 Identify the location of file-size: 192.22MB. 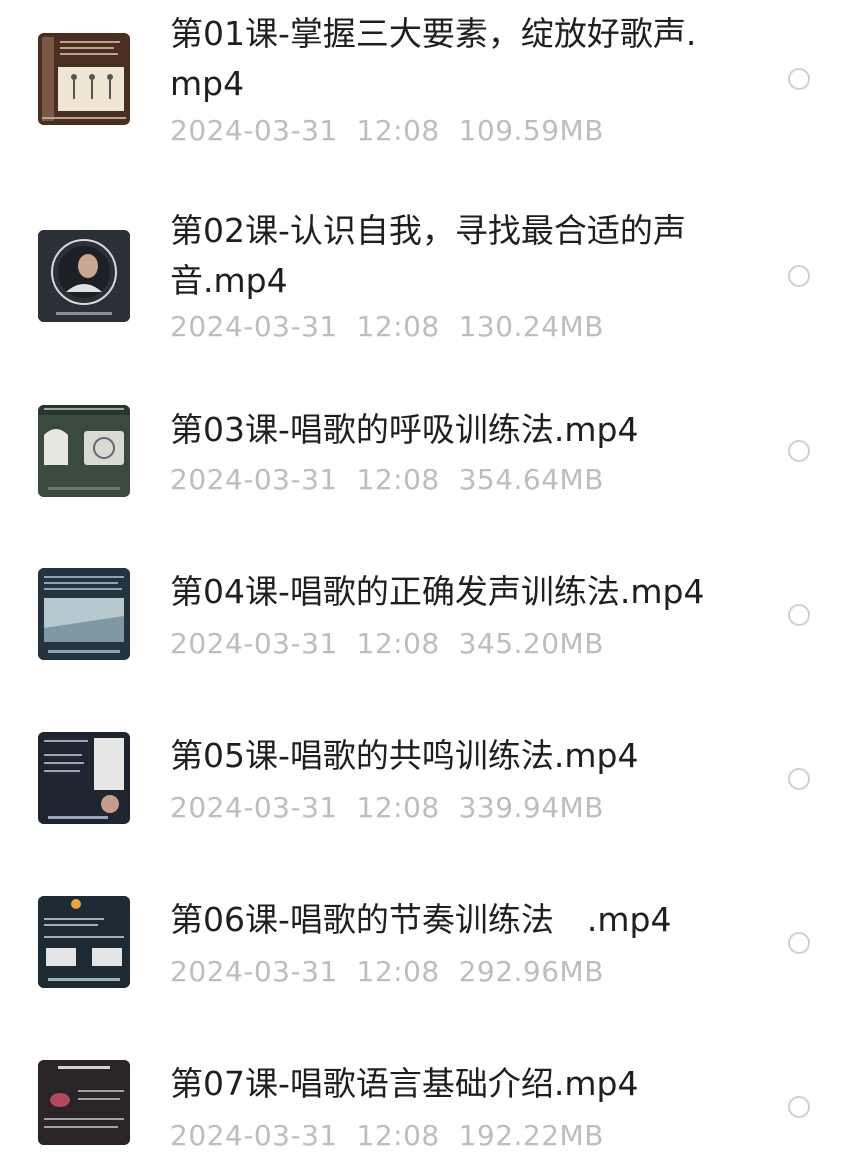
(531, 1135).